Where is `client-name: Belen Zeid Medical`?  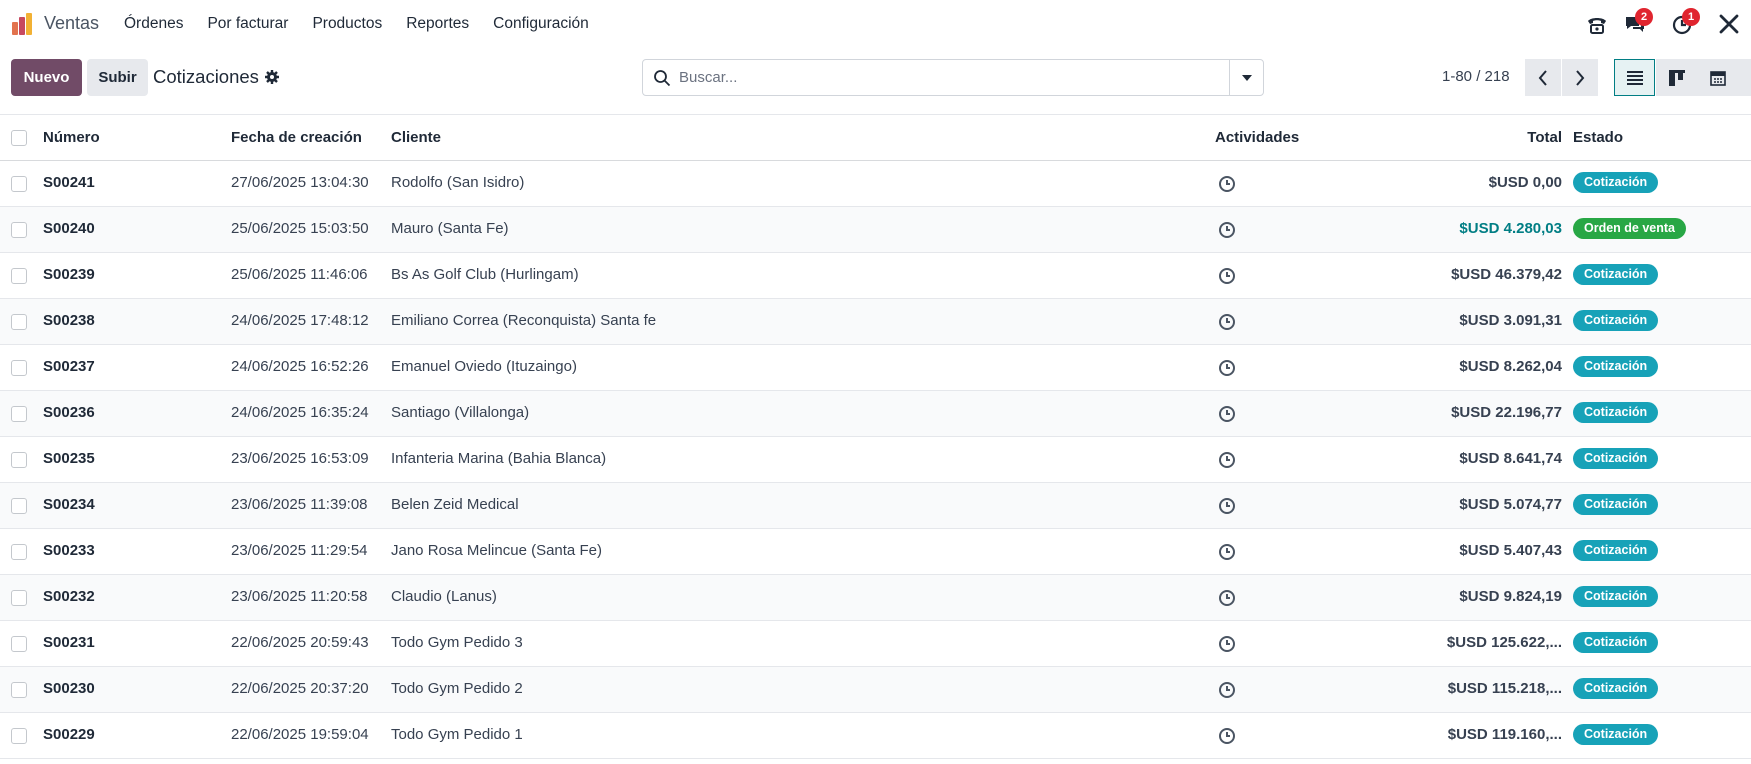 client-name: Belen Zeid Medical is located at coordinates (455, 504).